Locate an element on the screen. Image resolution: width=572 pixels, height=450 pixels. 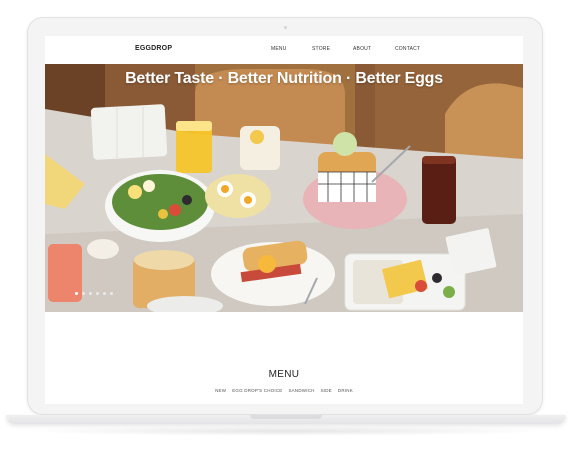
webcam-dot is located at coordinates (285, 27).